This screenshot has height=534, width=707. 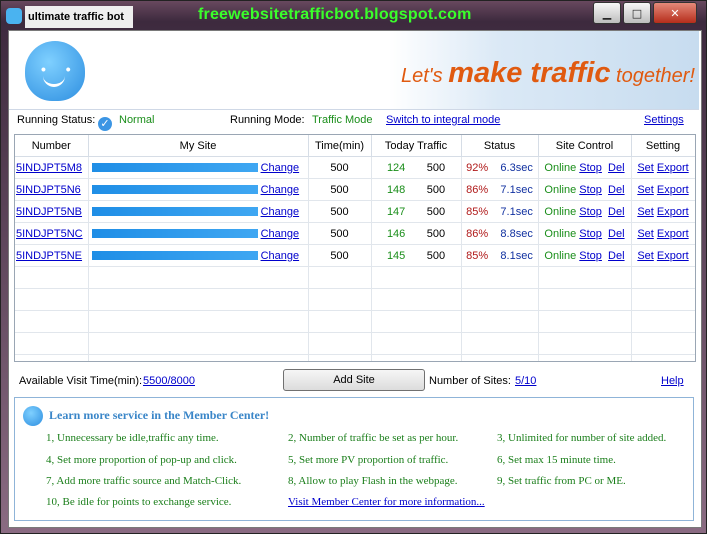 I want to click on switch-integral-mode-link: Switch to integral mode, so click(x=443, y=120).